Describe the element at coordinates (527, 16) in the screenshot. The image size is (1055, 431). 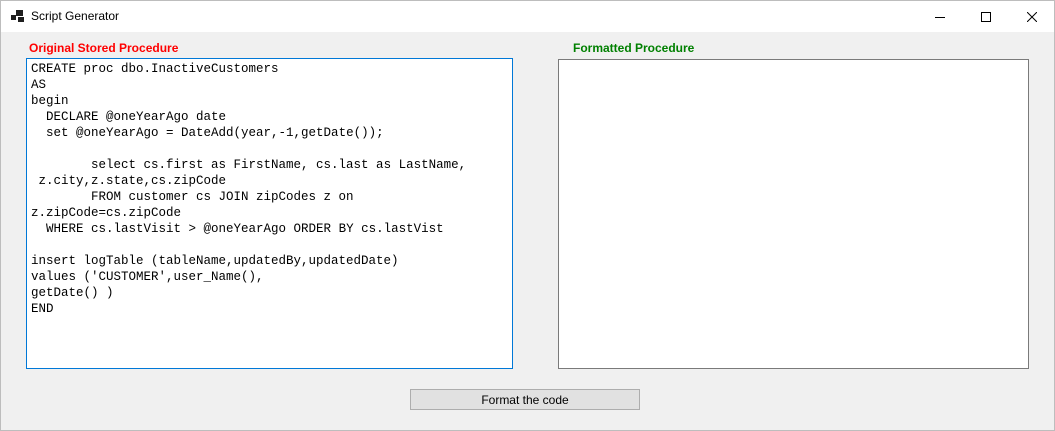
I see `title-bar: Script Generator` at that location.